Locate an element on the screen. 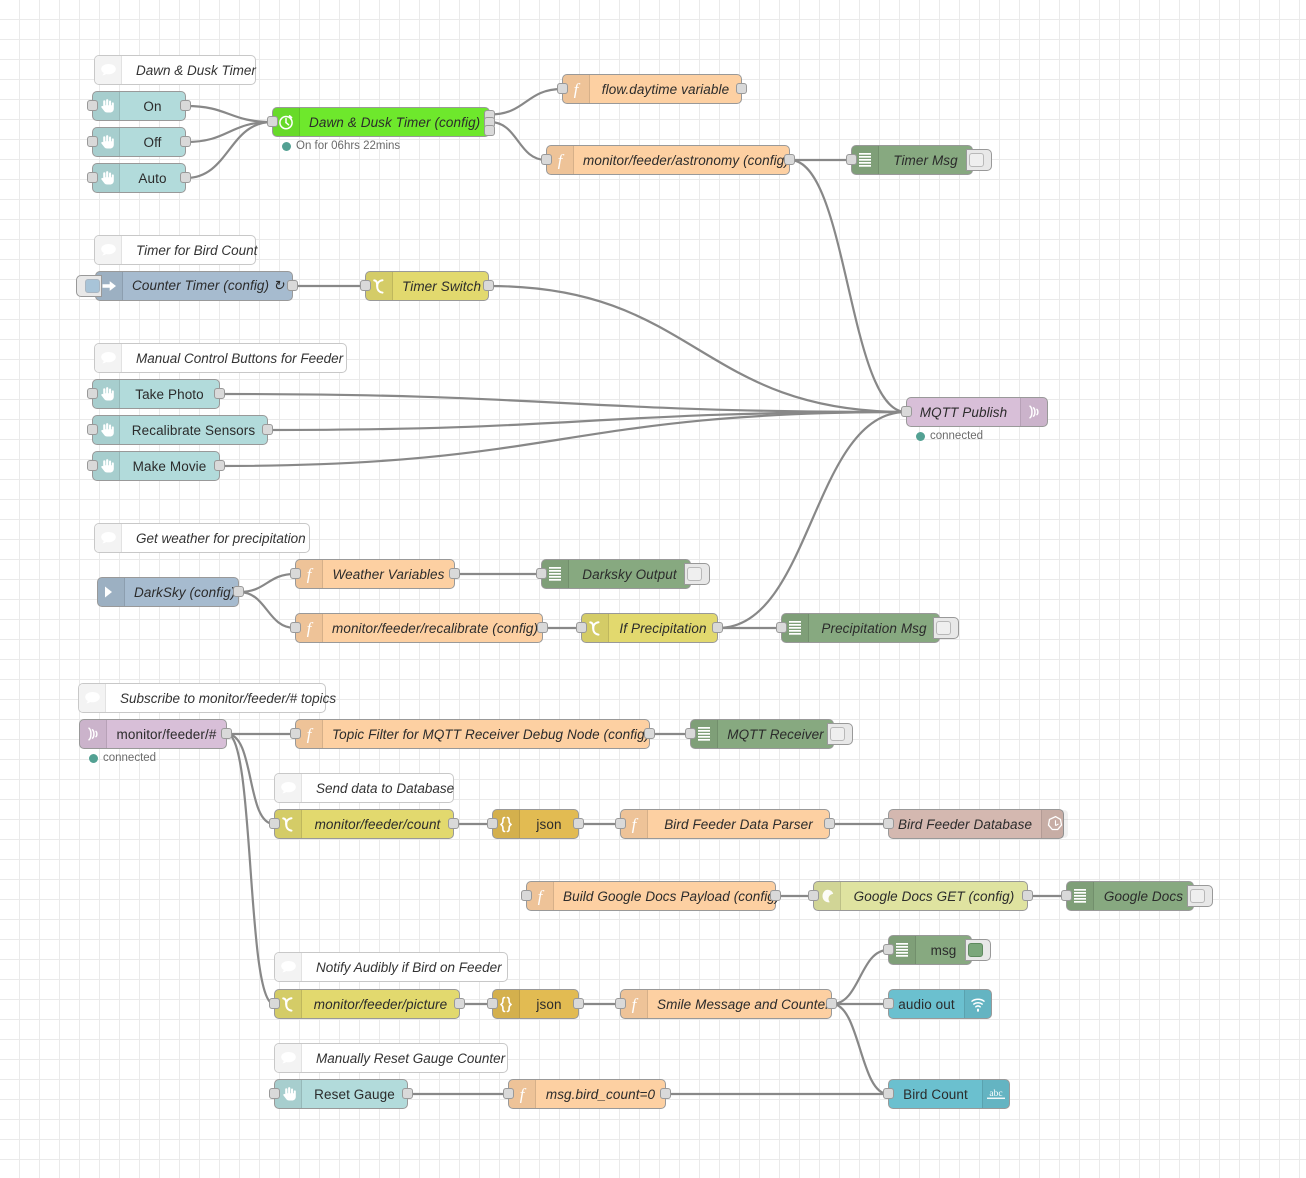  flow-node-takephoto: Take Photo is located at coordinates (156, 394).